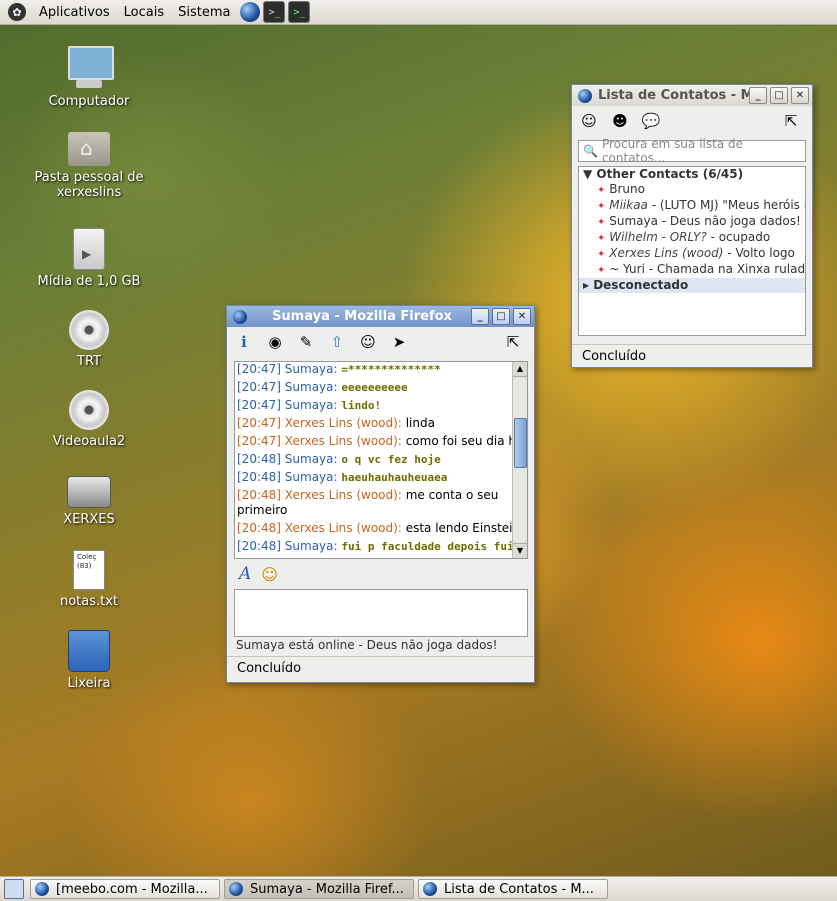  What do you see at coordinates (466, 528) in the screenshot?
I see `message-text: esta lendo Einstein?` at bounding box center [466, 528].